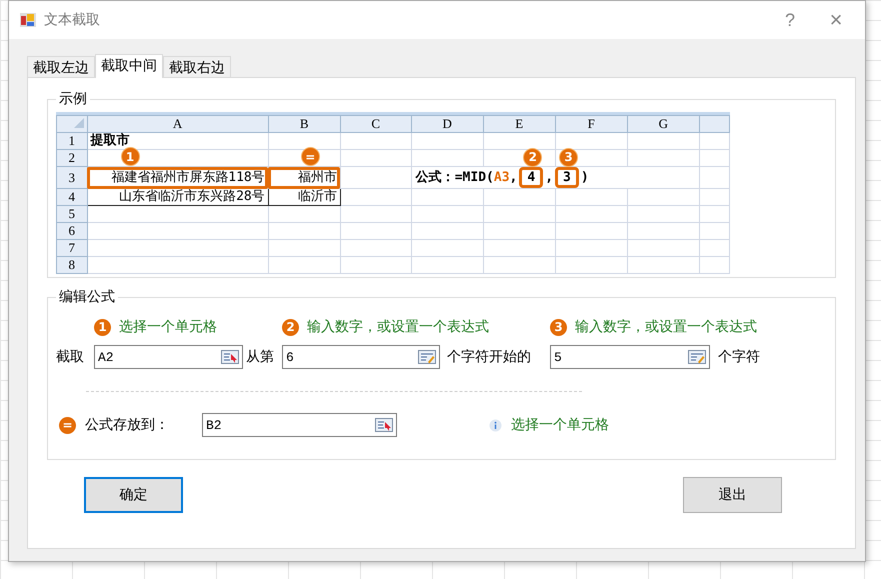 Image resolution: width=881 pixels, height=579 pixels. Describe the element at coordinates (28, 20) in the screenshot. I see `app-icon` at that location.